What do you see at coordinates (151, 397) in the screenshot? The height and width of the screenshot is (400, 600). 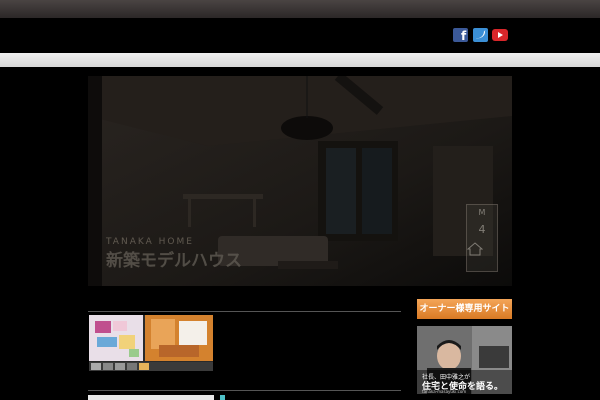 I see `next-item-thumbnail` at bounding box center [151, 397].